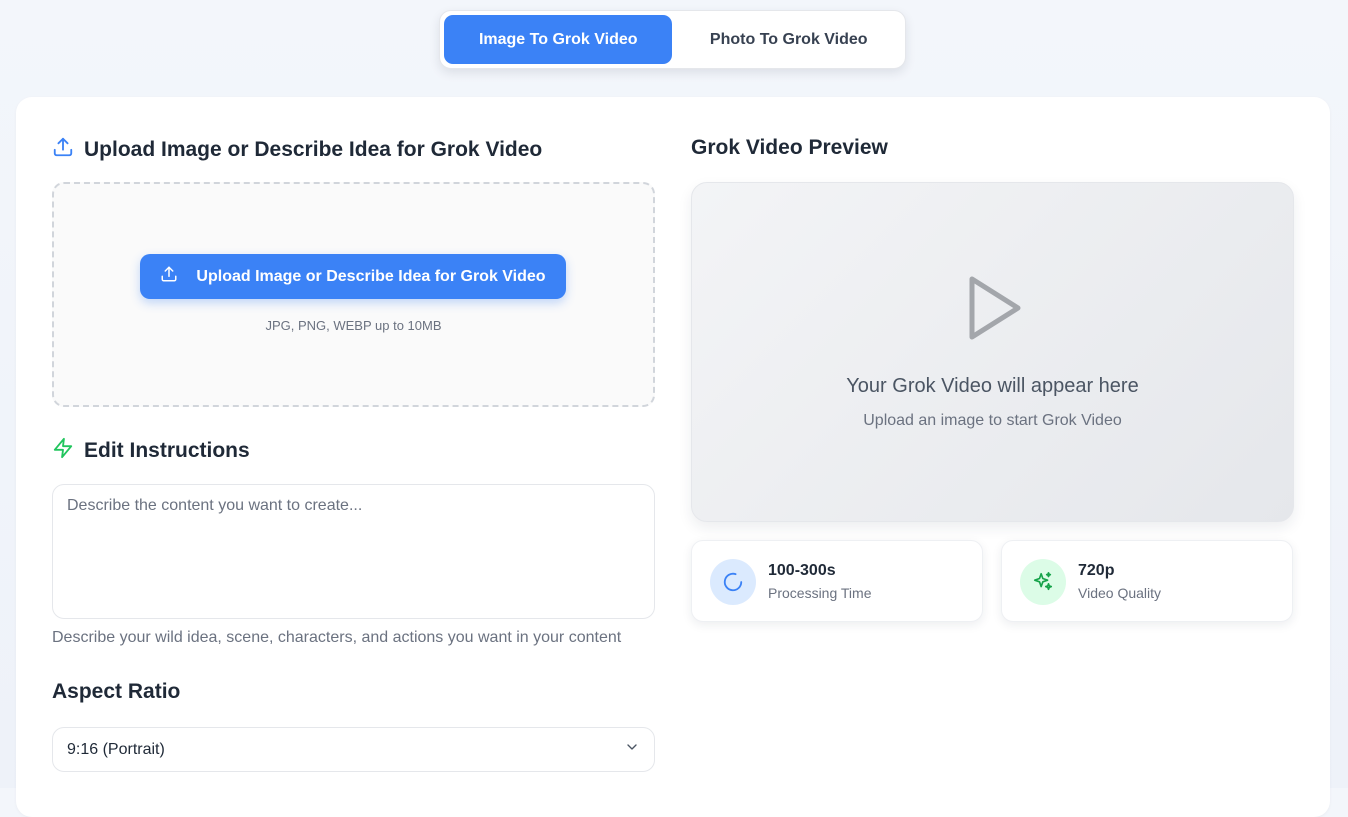 Image resolution: width=1348 pixels, height=817 pixels. I want to click on aspect-ratio-title-text: Aspect Ratio, so click(116, 691).